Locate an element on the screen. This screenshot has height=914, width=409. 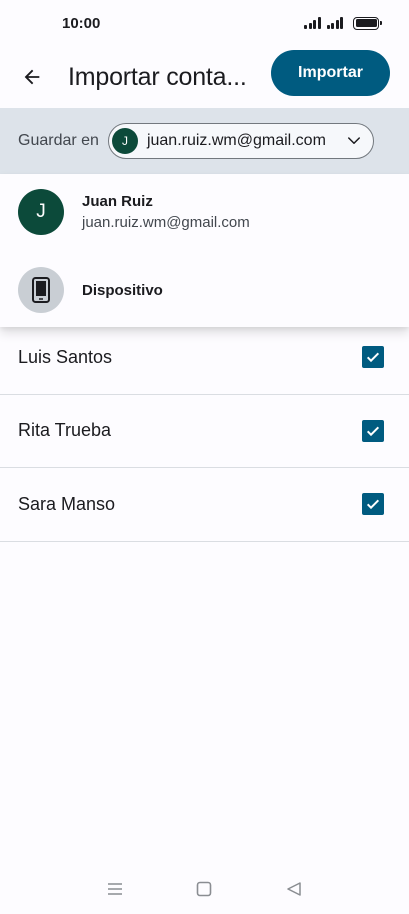
back-button is located at coordinates (32, 77).